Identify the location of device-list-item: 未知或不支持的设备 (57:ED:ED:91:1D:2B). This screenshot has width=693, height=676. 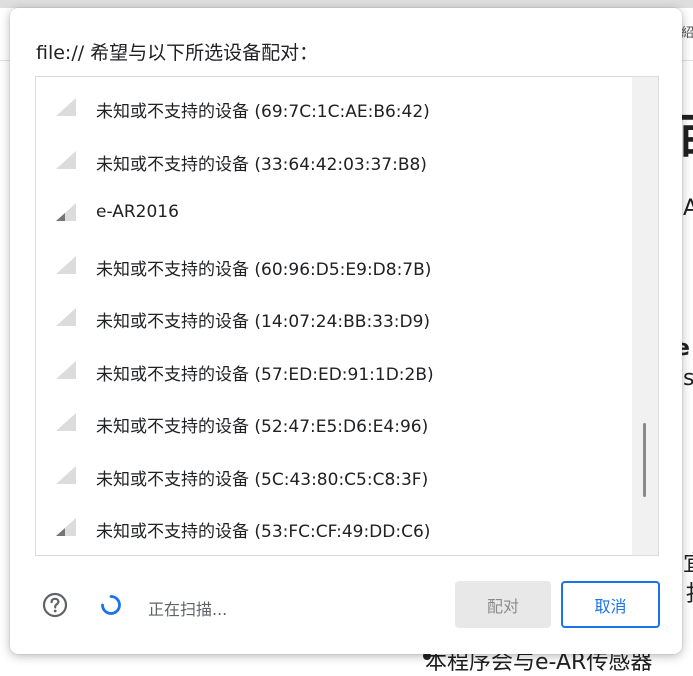
(334, 370).